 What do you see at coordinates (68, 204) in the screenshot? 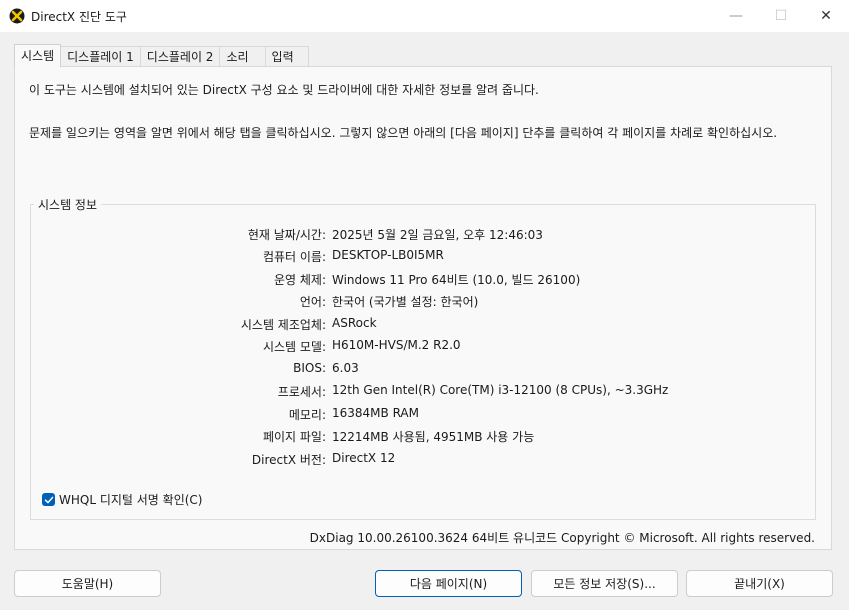
I see `system-info-title: 시스템 정보` at bounding box center [68, 204].